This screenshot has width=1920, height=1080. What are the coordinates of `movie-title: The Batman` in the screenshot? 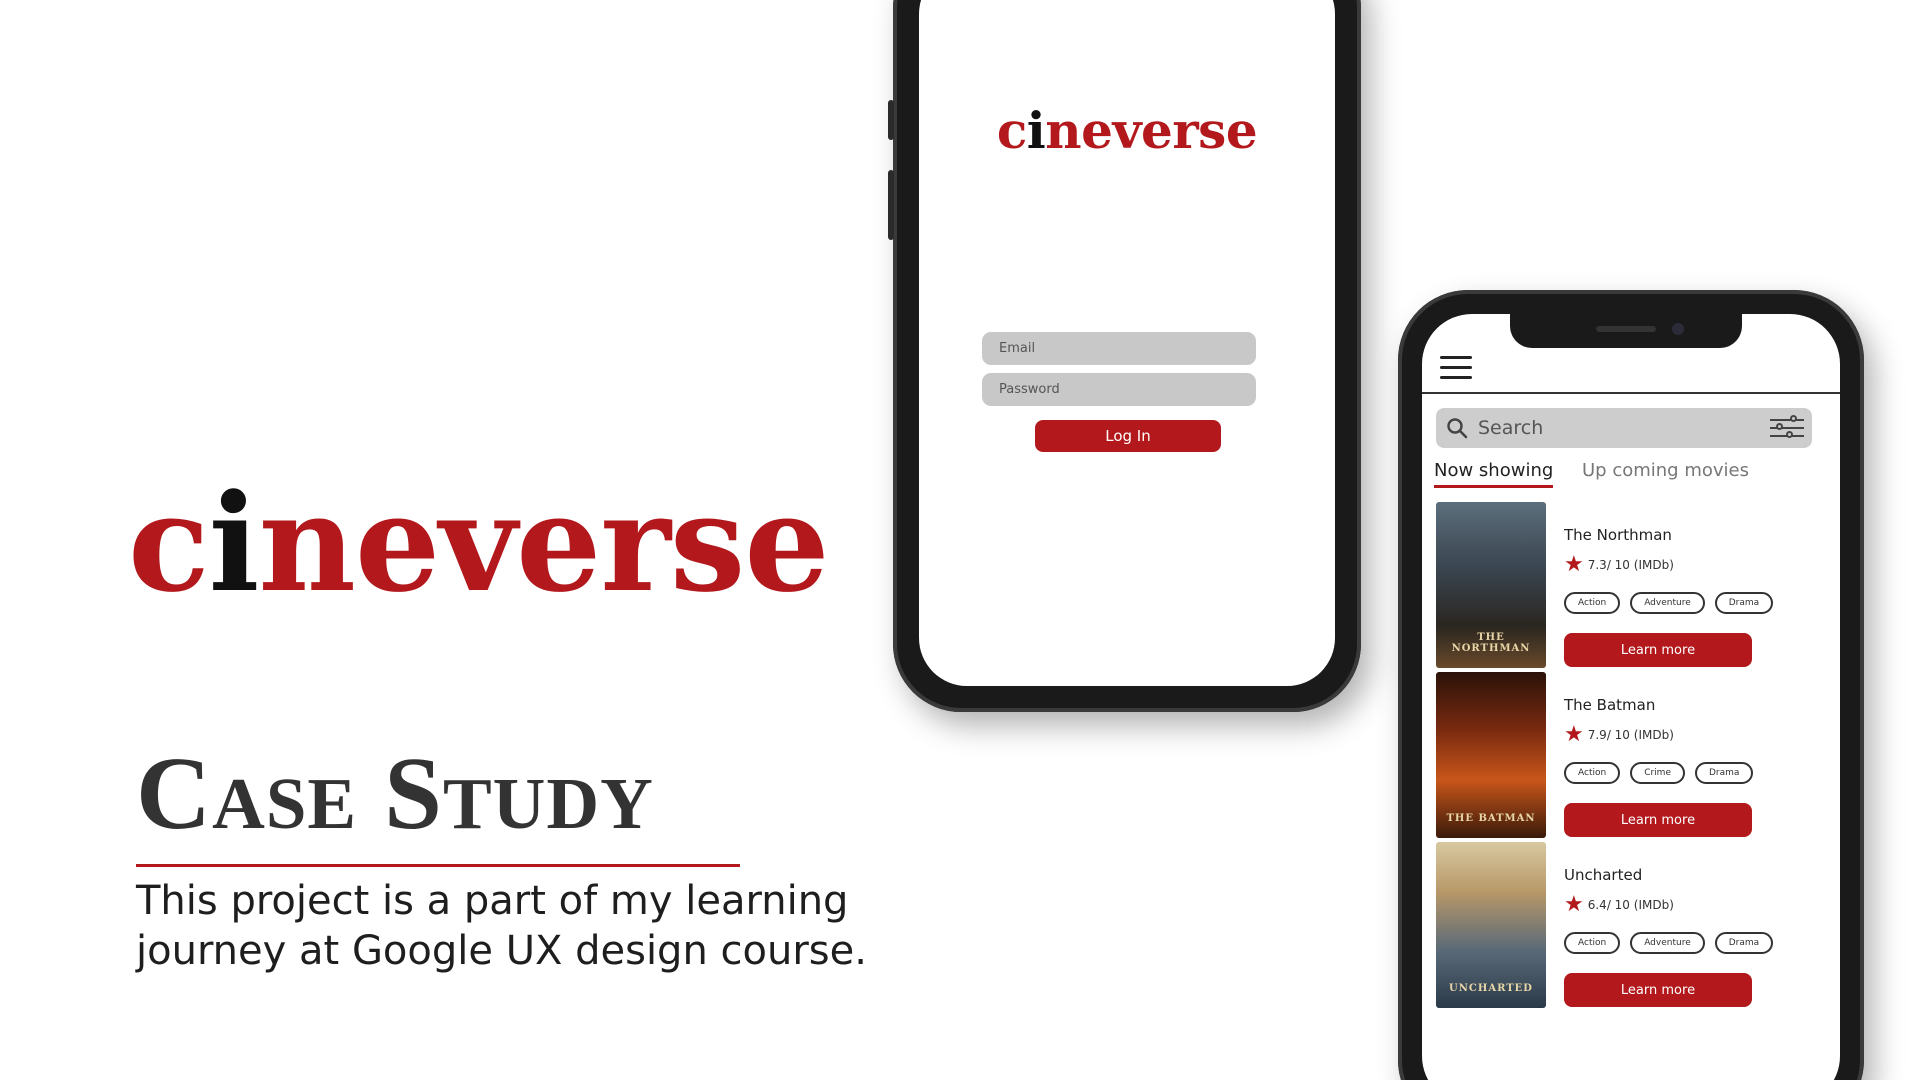 It's located at (1610, 705).